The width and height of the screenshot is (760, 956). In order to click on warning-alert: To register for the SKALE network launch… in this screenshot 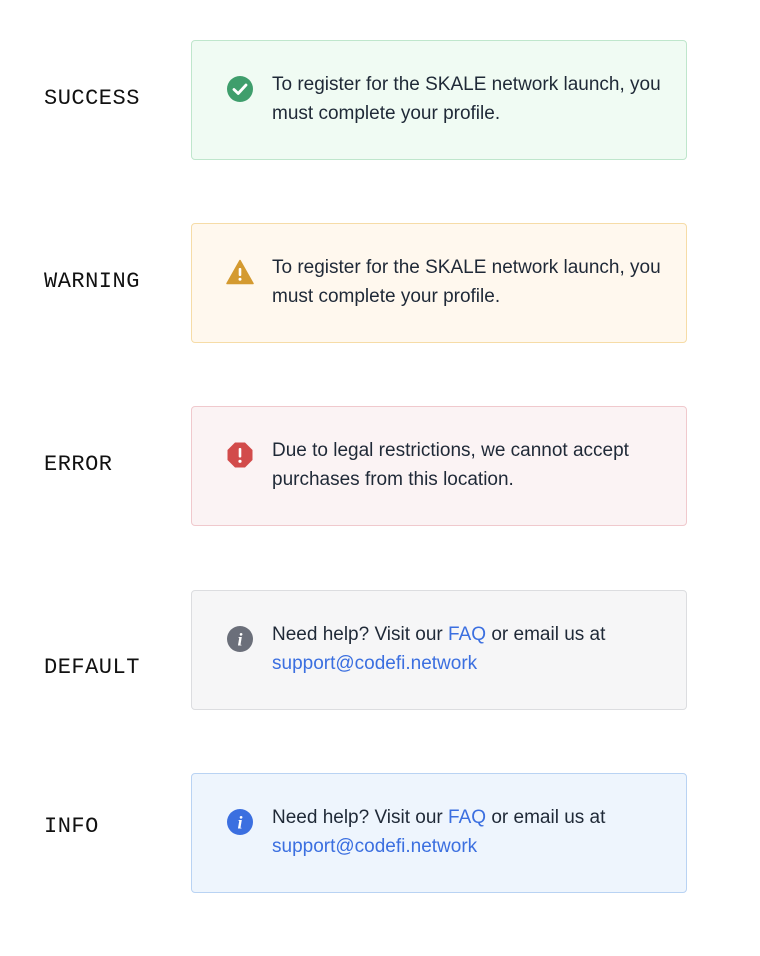, I will do `click(439, 283)`.